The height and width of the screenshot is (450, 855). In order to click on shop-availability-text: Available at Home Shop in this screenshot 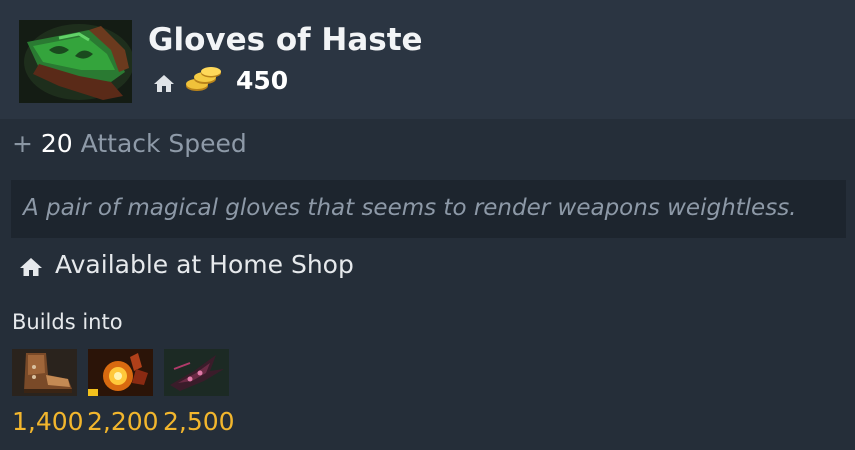, I will do `click(204, 264)`.